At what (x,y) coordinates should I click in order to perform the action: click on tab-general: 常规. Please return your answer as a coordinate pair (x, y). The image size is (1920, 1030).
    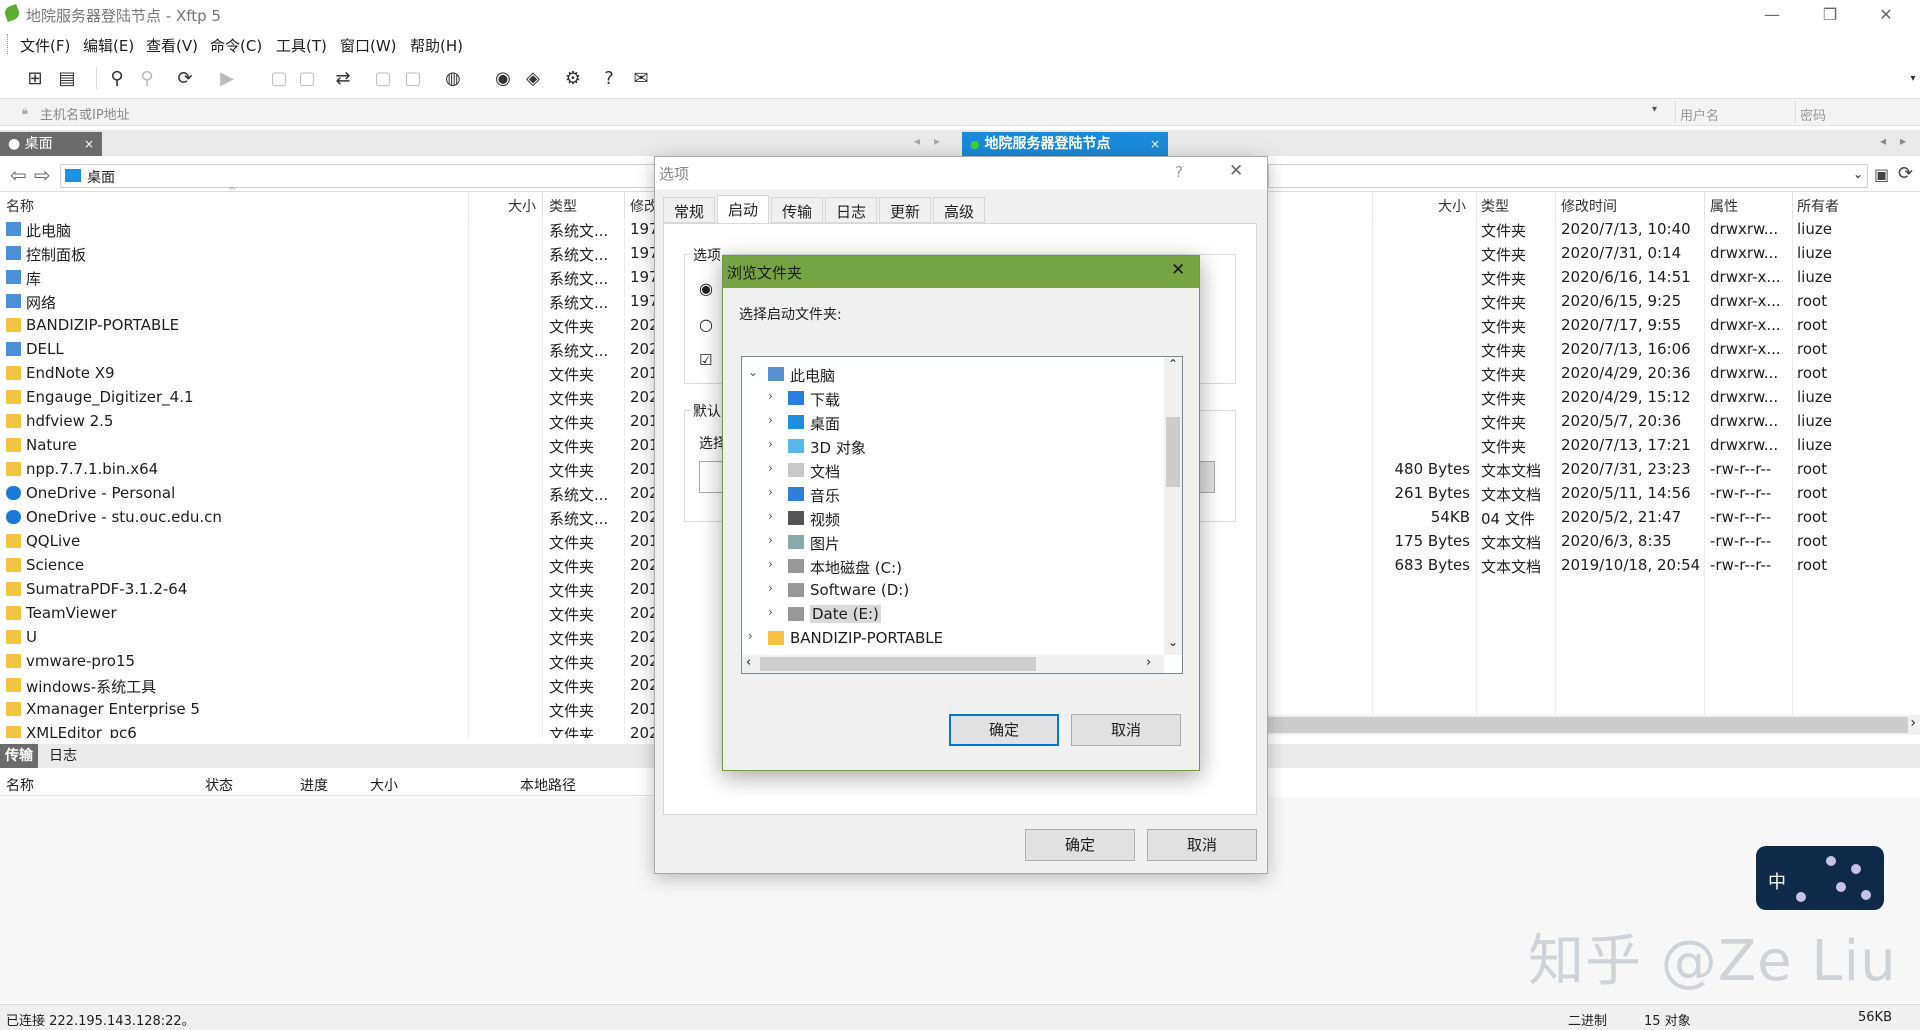
    Looking at the image, I should click on (689, 210).